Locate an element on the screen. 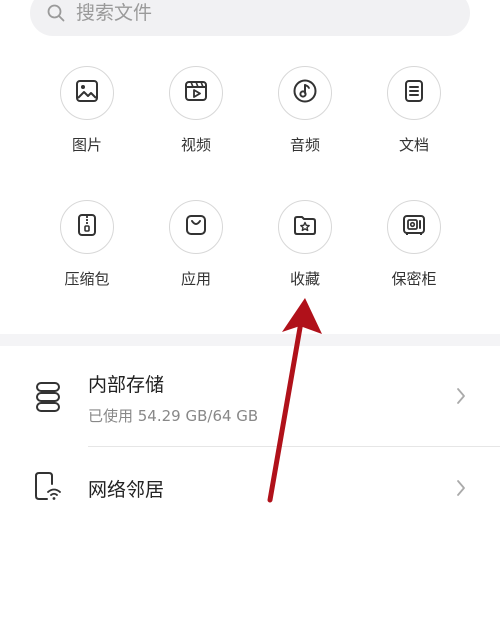 This screenshot has height=619, width=500. safe-icon is located at coordinates (414, 227).